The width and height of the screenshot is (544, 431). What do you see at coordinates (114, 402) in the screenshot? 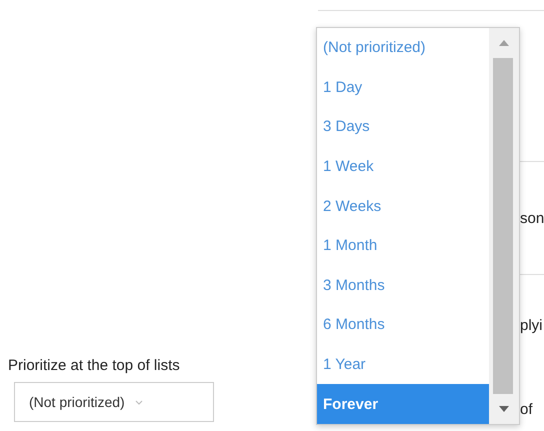
I see `priority-select: (Not prioritized)` at bounding box center [114, 402].